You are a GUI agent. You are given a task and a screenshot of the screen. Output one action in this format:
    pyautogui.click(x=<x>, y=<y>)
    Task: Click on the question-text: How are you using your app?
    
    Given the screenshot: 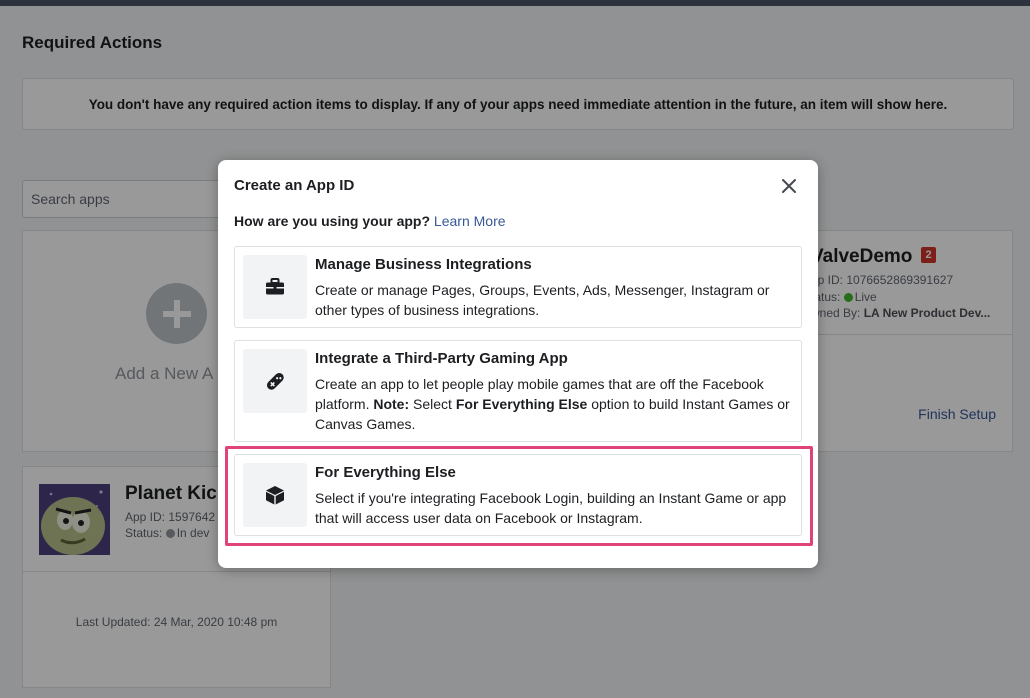 What is the action you would take?
    pyautogui.click(x=332, y=221)
    